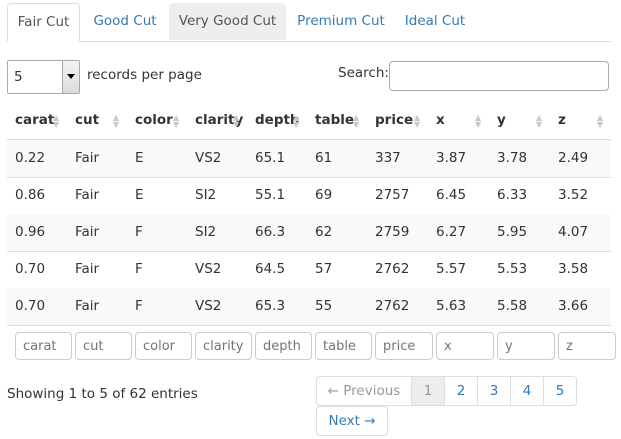  Describe the element at coordinates (30, 195) in the screenshot. I see `cell-carat: 0.86` at that location.